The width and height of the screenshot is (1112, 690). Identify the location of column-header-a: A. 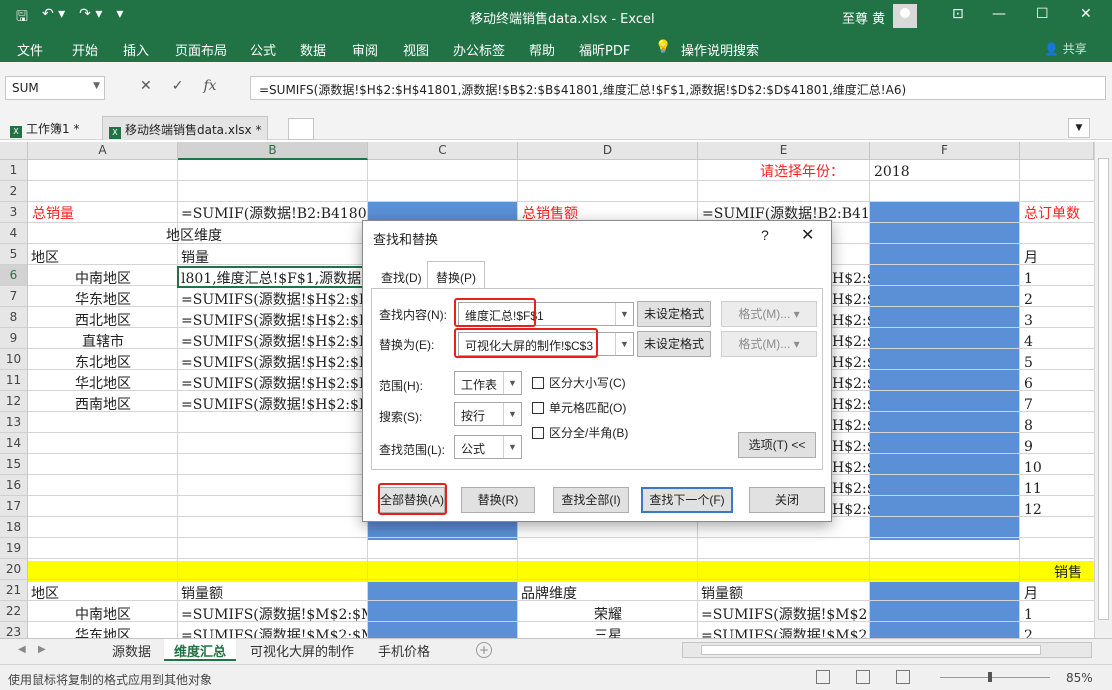
(103, 151).